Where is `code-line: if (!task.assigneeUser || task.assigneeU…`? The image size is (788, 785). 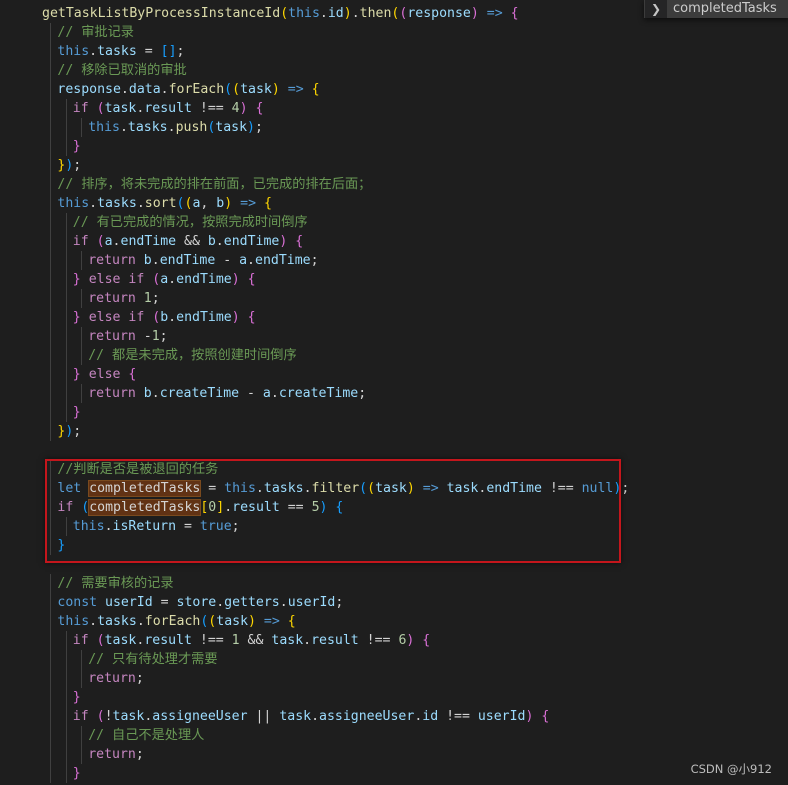 code-line: if (!task.assigneeUser || task.assigneeU… is located at coordinates (311, 716).